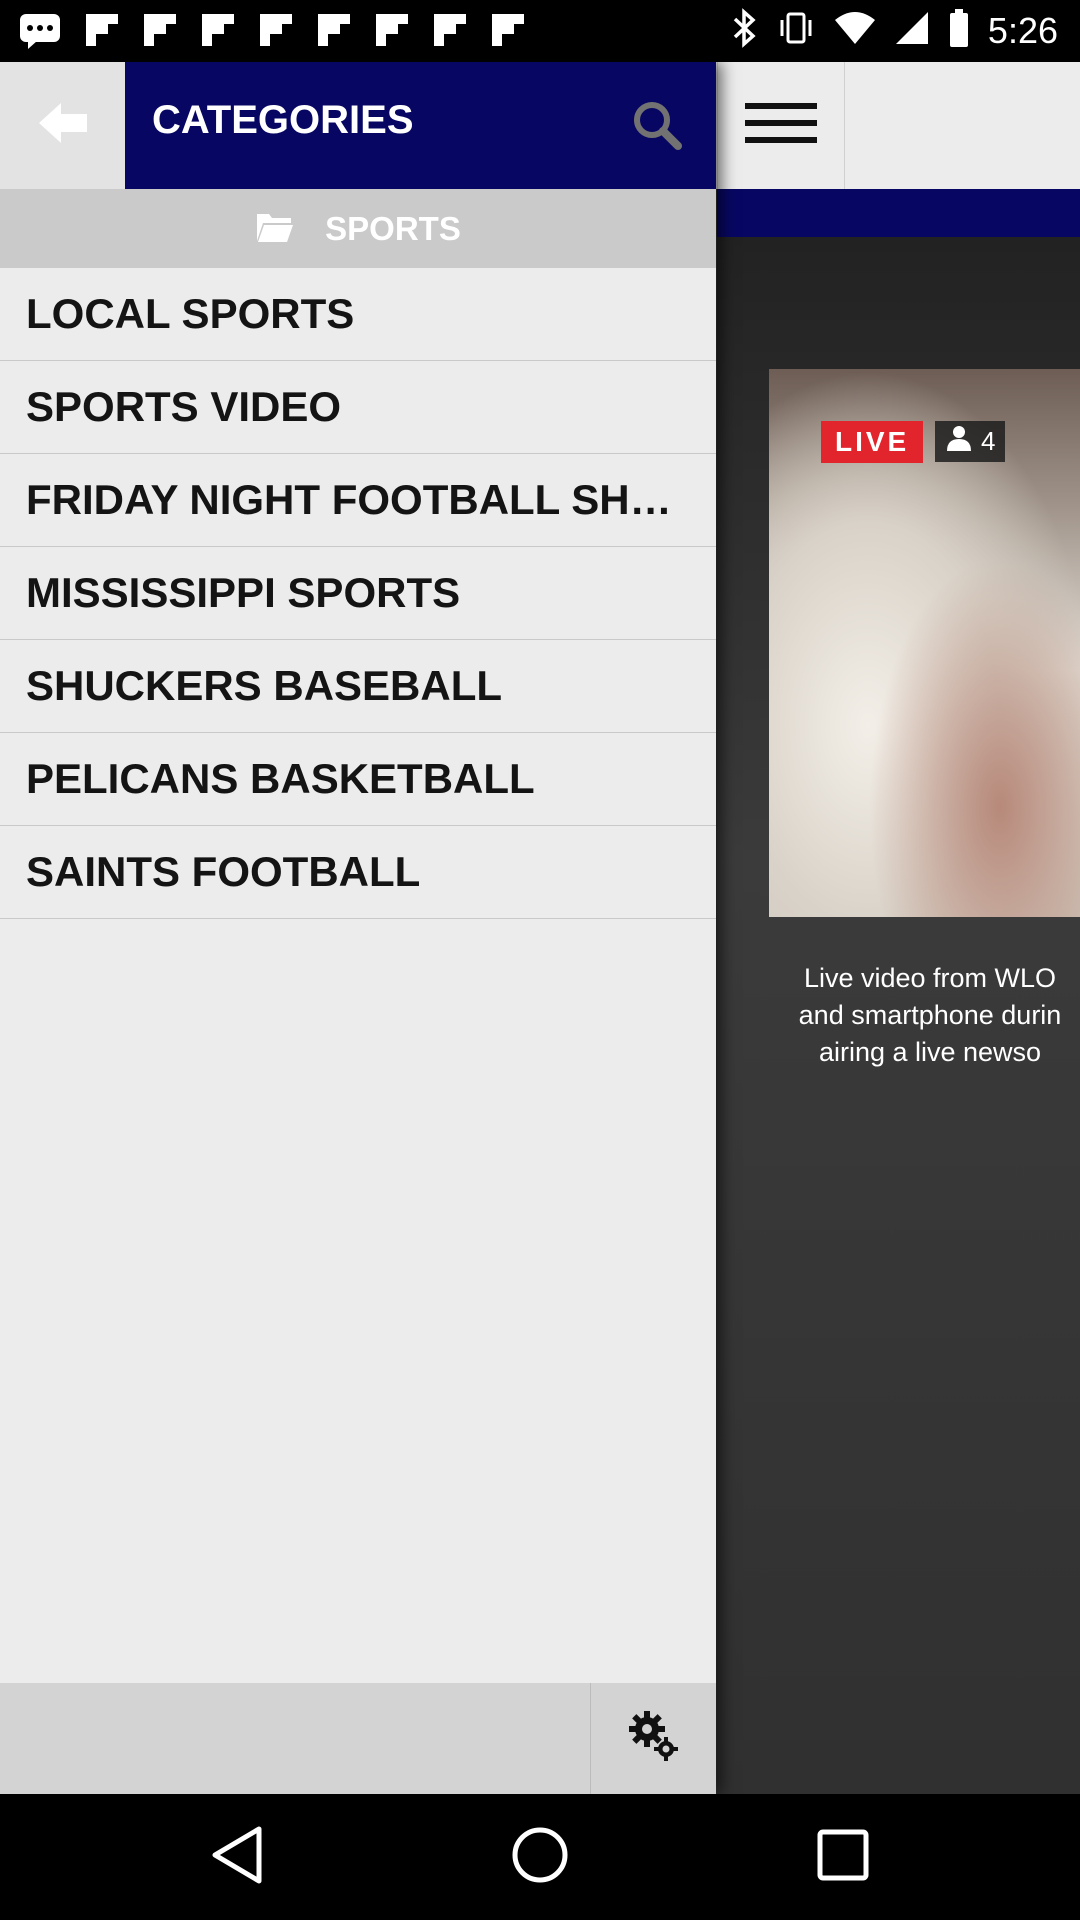 The width and height of the screenshot is (1080, 1920). Describe the element at coordinates (657, 127) in the screenshot. I see `search-icon` at that location.